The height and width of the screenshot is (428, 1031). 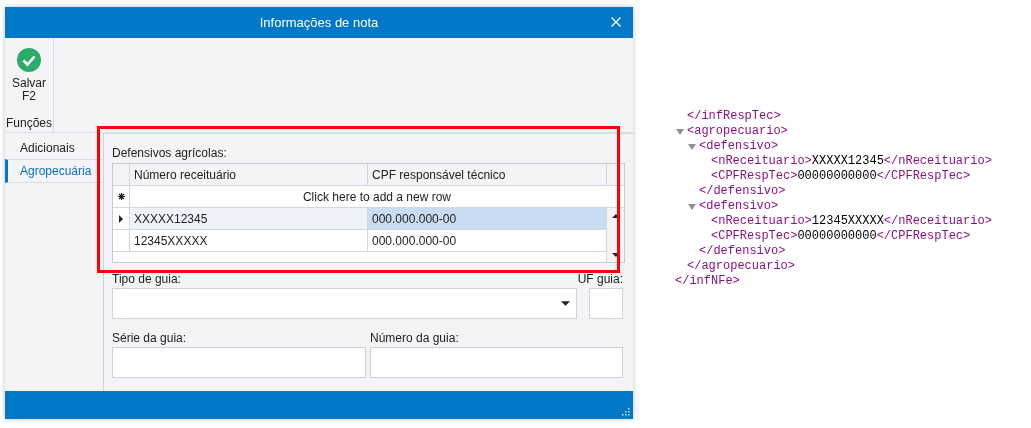 What do you see at coordinates (414, 241) in the screenshot?
I see `table-cell-text: 000.000.000-00` at bounding box center [414, 241].